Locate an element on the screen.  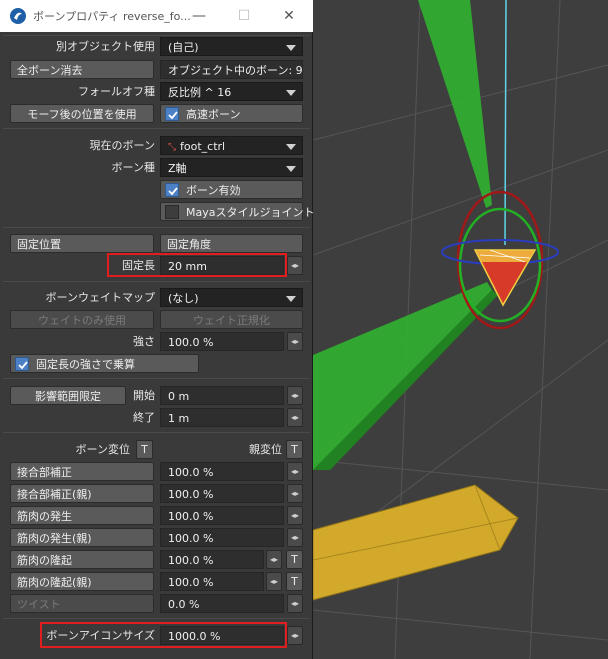
end-input: 1 m is located at coordinates (222, 417).